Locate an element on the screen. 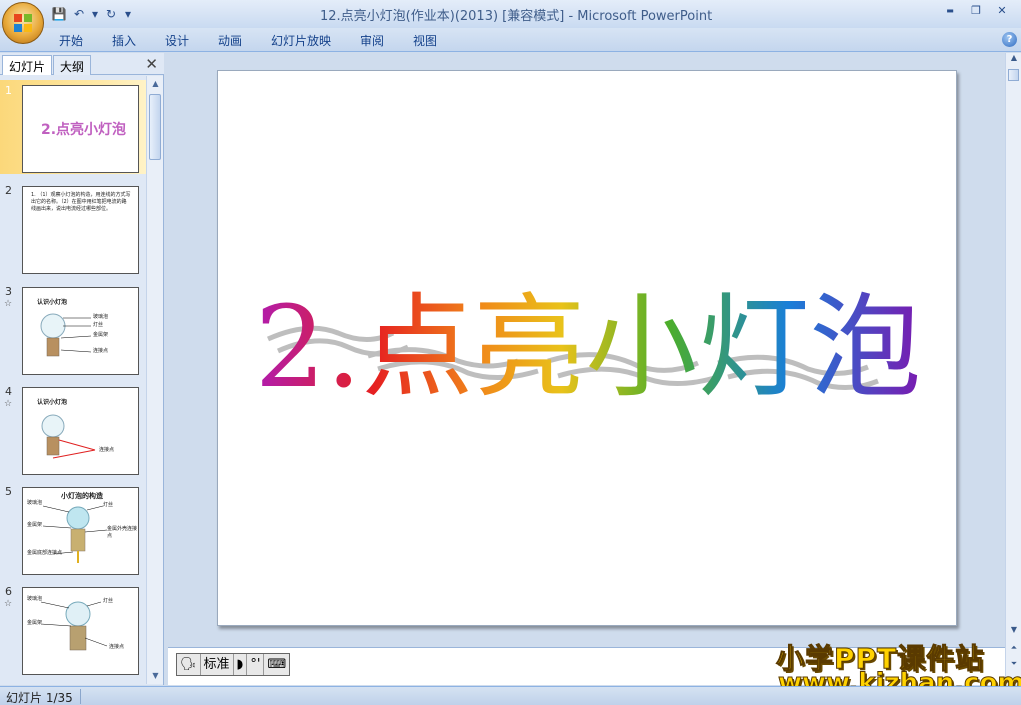 The width and height of the screenshot is (1021, 705). slide-number: 3 is located at coordinates (8, 291).